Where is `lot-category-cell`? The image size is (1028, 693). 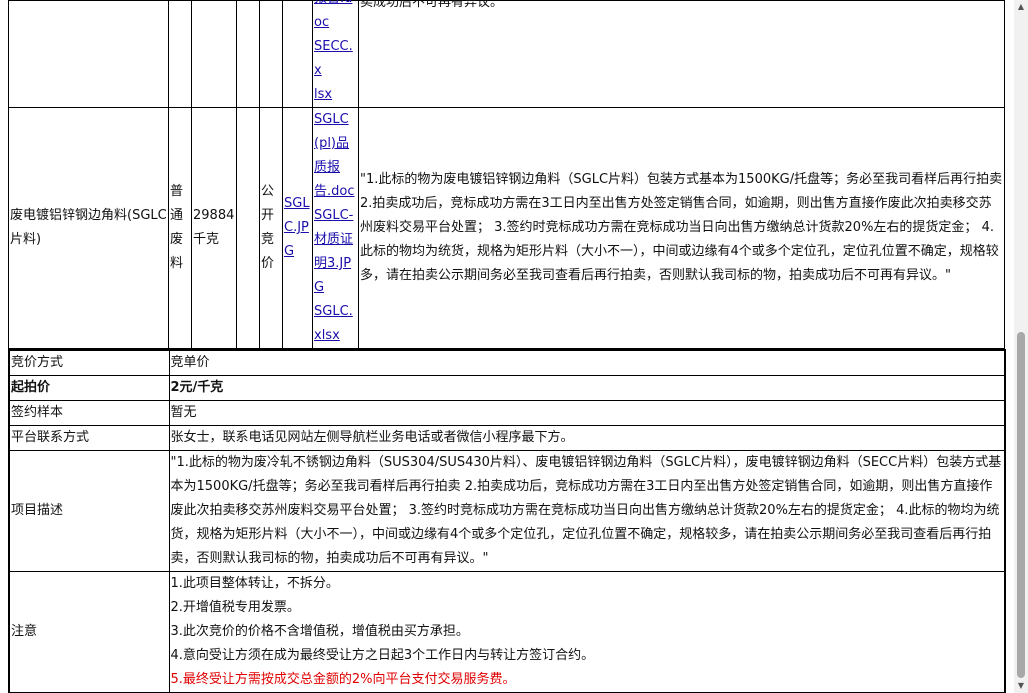 lot-category-cell is located at coordinates (180, 54).